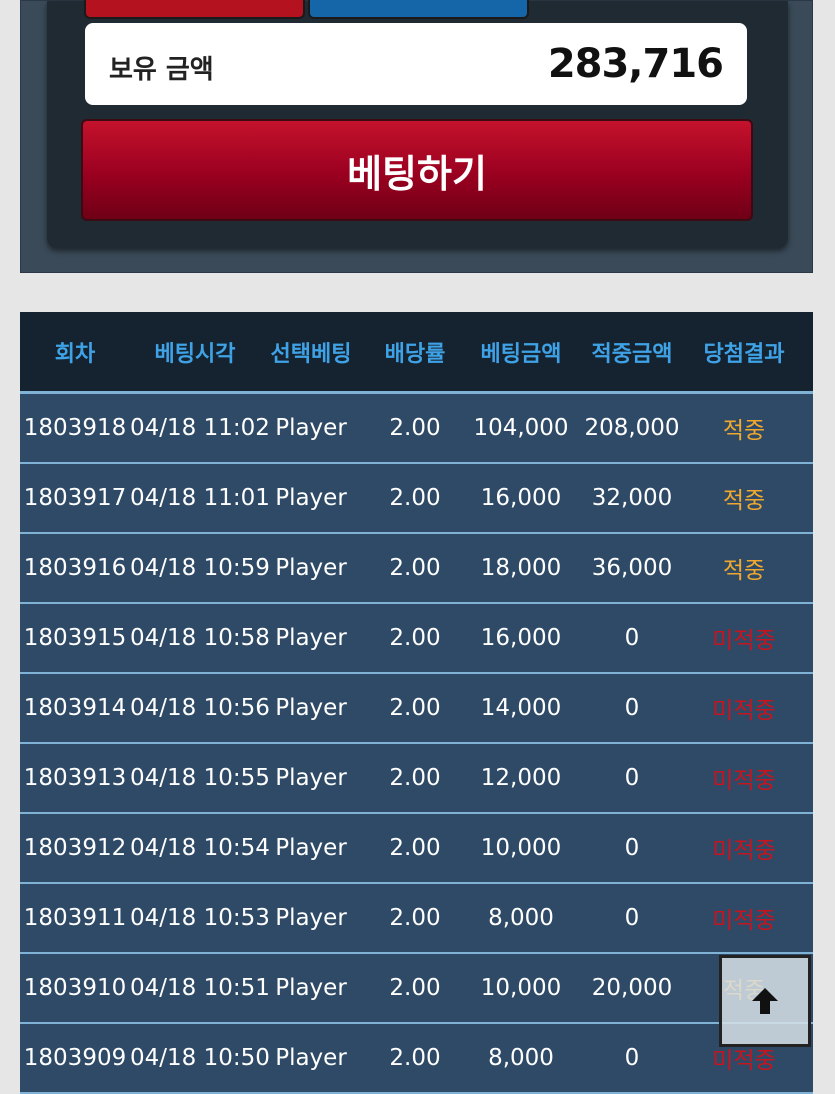 The image size is (835, 1094). What do you see at coordinates (75, 1058) in the screenshot?
I see `cell-round: 1803909` at bounding box center [75, 1058].